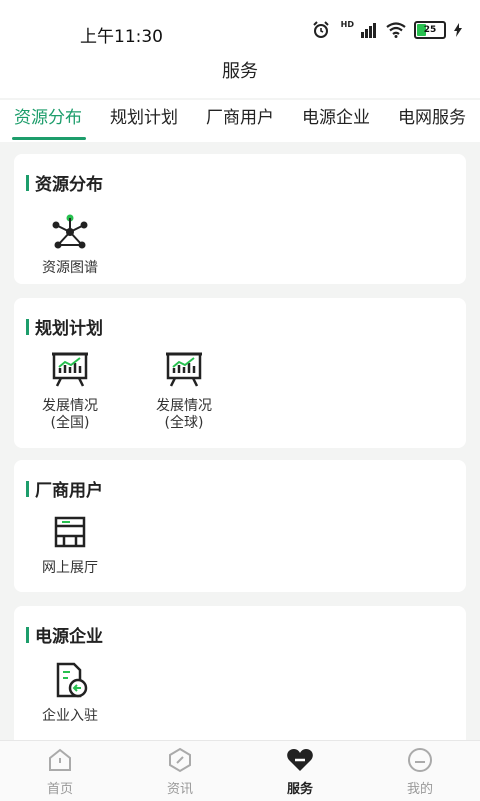 This screenshot has height=801, width=480. Describe the element at coordinates (180, 760) in the screenshot. I see `news-icon` at that location.